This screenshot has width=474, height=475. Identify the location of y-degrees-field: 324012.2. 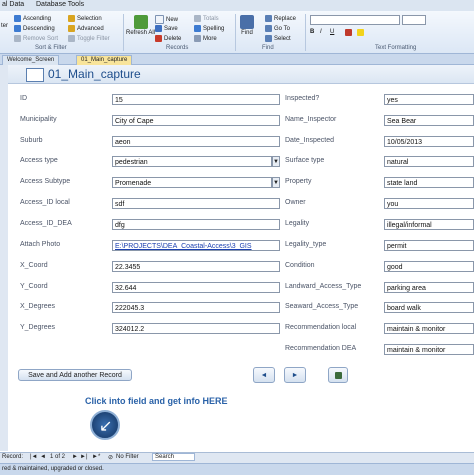
(196, 328).